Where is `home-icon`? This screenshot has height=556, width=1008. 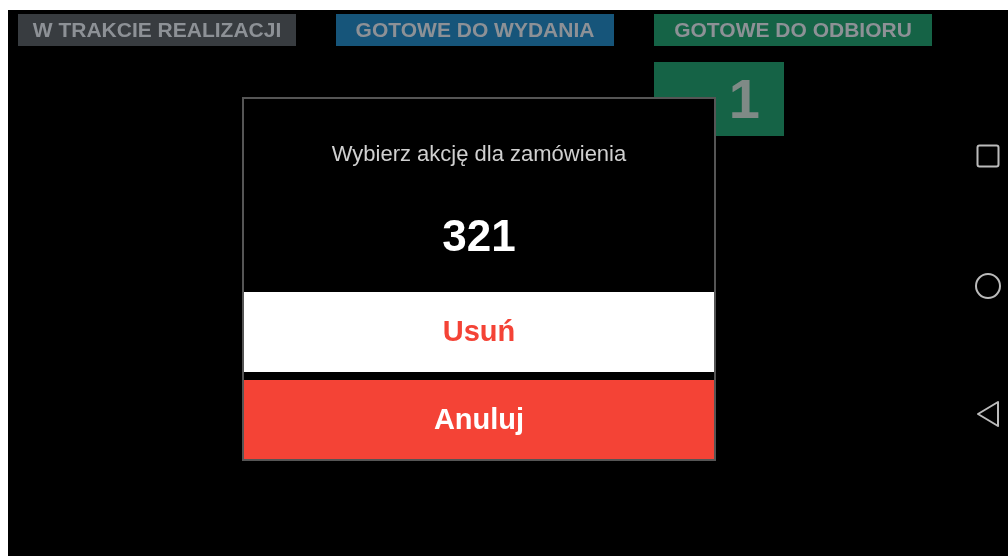 home-icon is located at coordinates (988, 286).